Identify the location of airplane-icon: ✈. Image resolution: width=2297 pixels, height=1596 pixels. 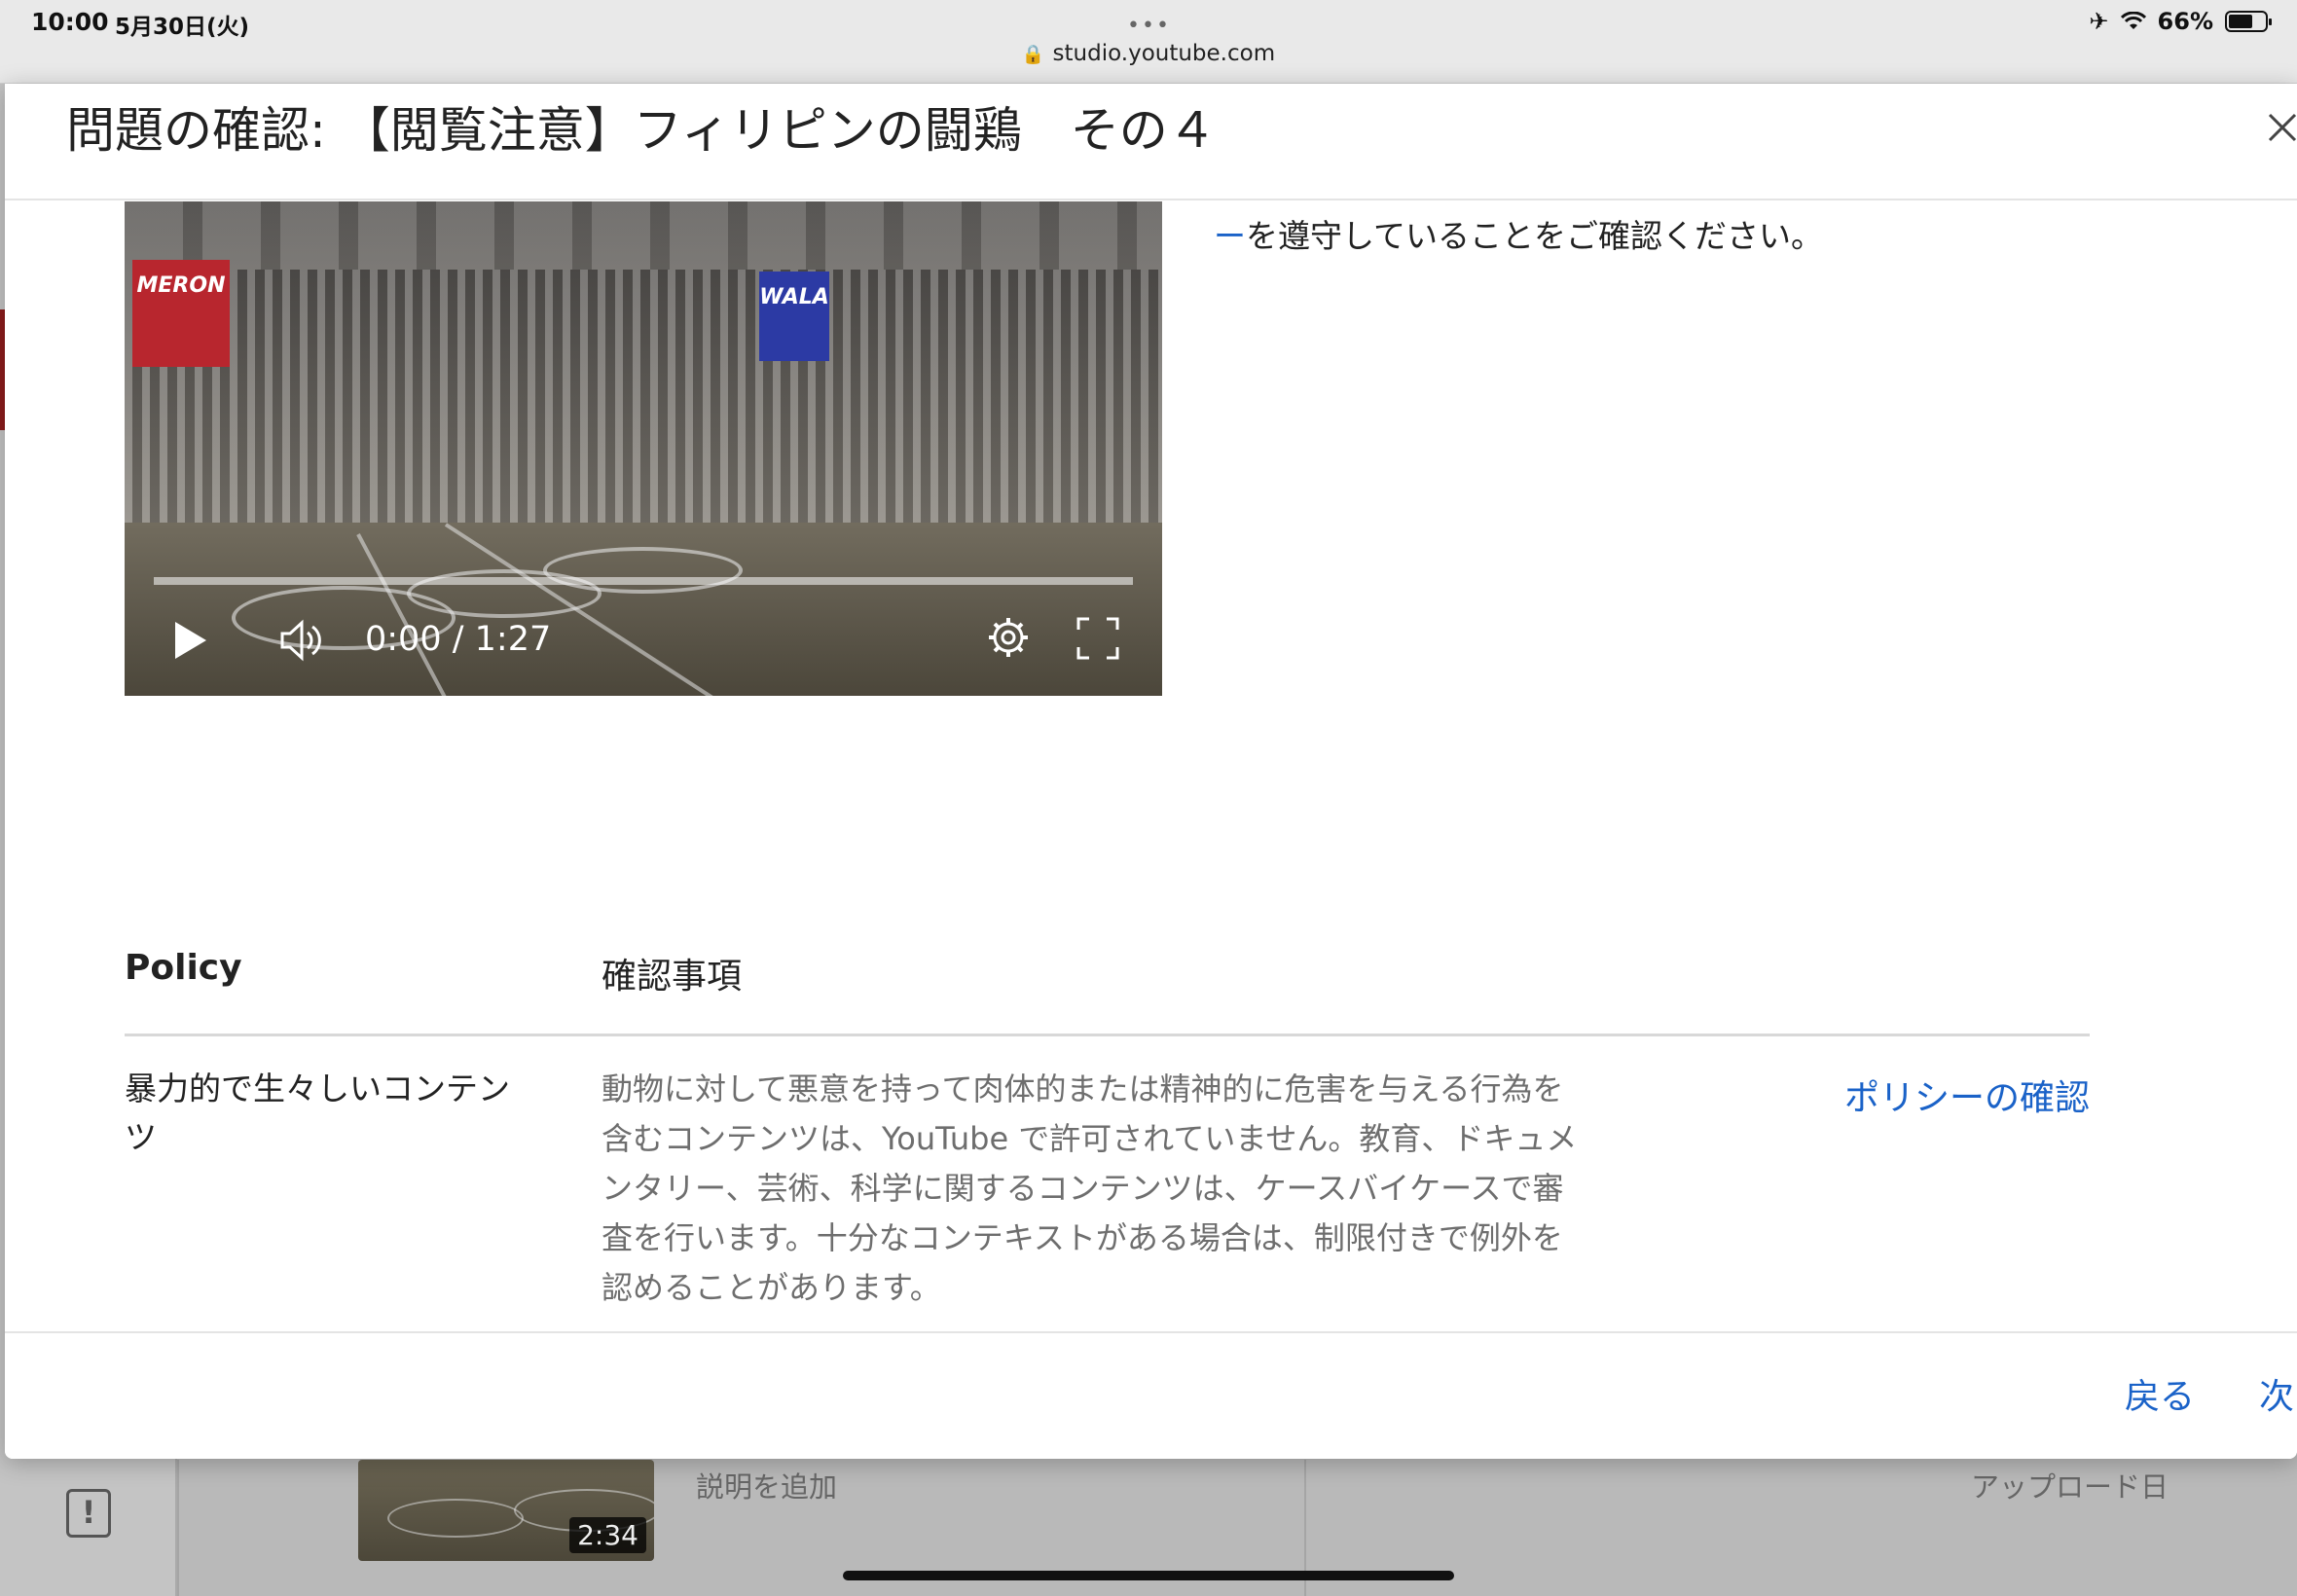
(2099, 21).